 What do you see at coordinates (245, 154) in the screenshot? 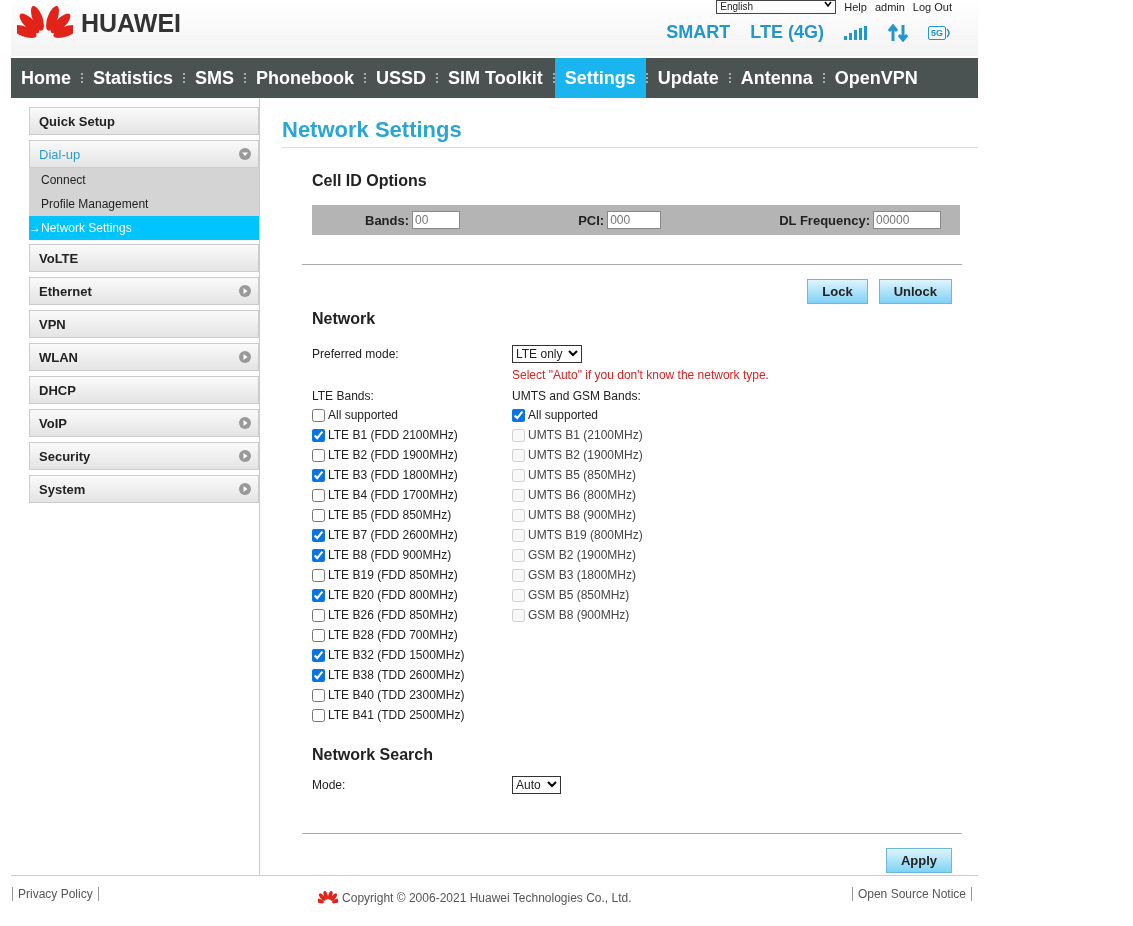
I see `collapse-icon` at bounding box center [245, 154].